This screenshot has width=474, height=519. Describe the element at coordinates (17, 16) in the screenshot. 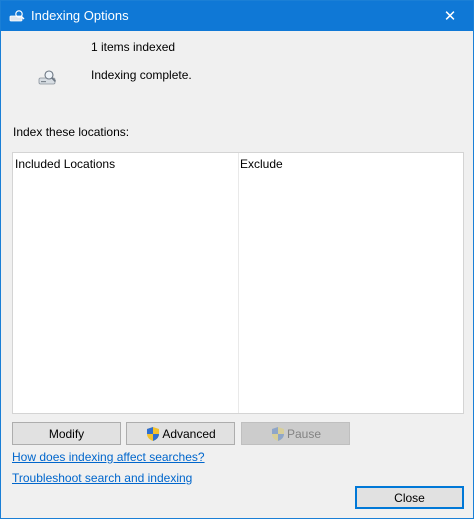

I see `indexing-options-icon` at that location.